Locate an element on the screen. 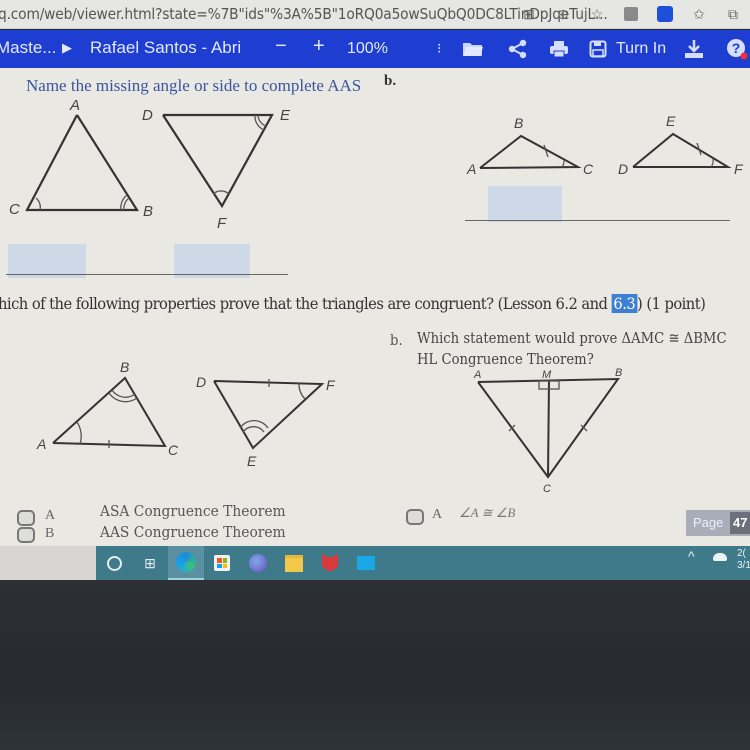  mail-icon is located at coordinates (366, 563).